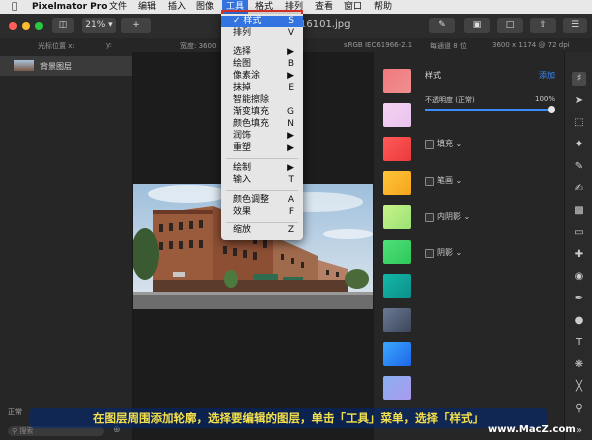  Describe the element at coordinates (579, 321) in the screenshot. I see `shape-tool-icon: ●` at that location.